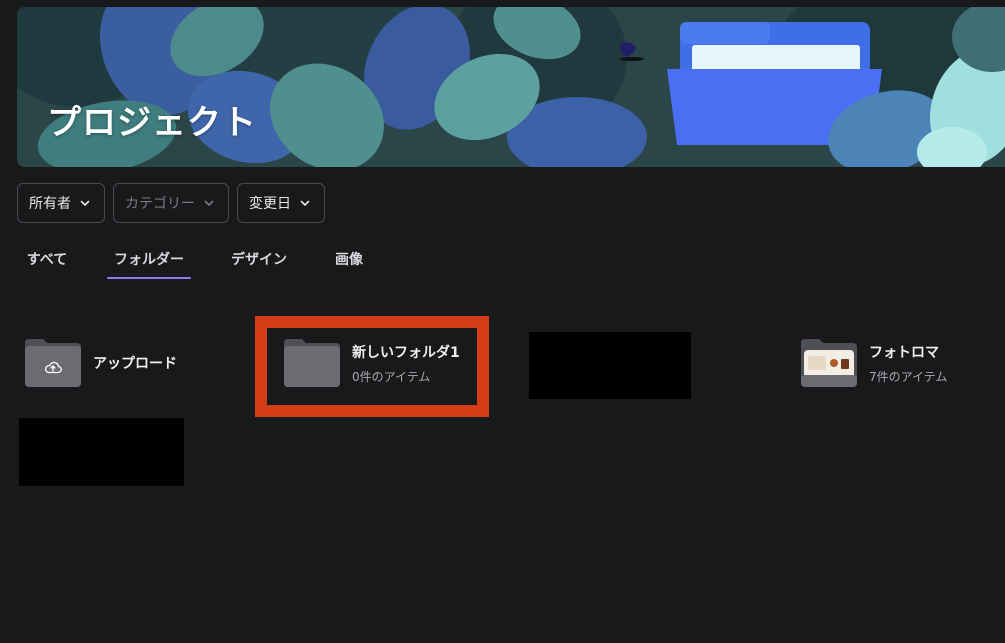  I want to click on filter-modified-date-dropdown: 変更日, so click(281, 203).